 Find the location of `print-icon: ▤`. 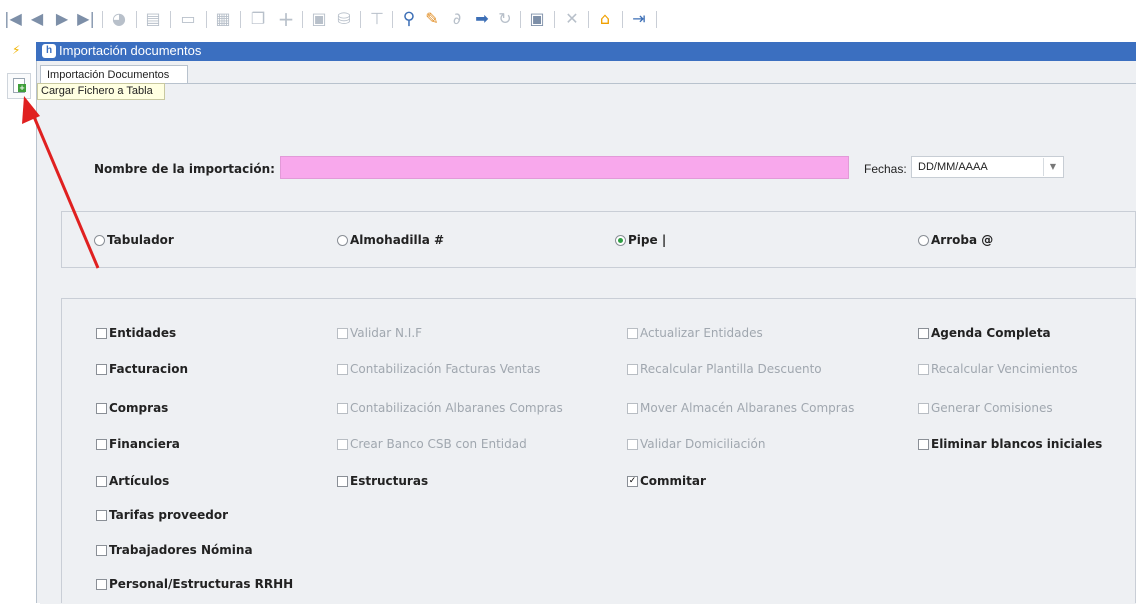

print-icon: ▤ is located at coordinates (153, 19).